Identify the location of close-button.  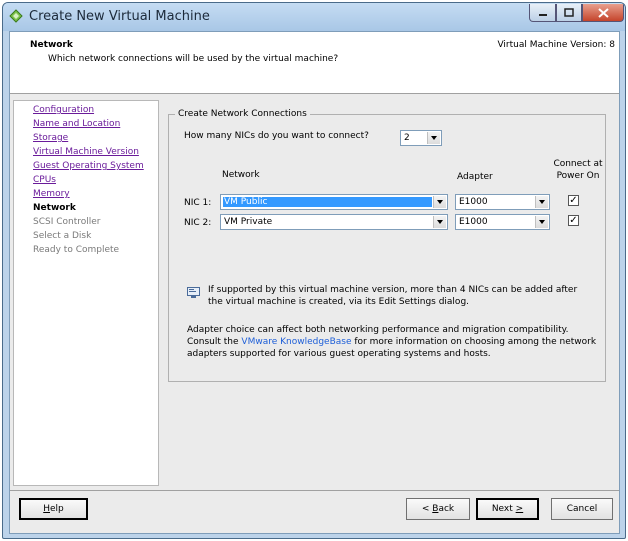
(603, 13).